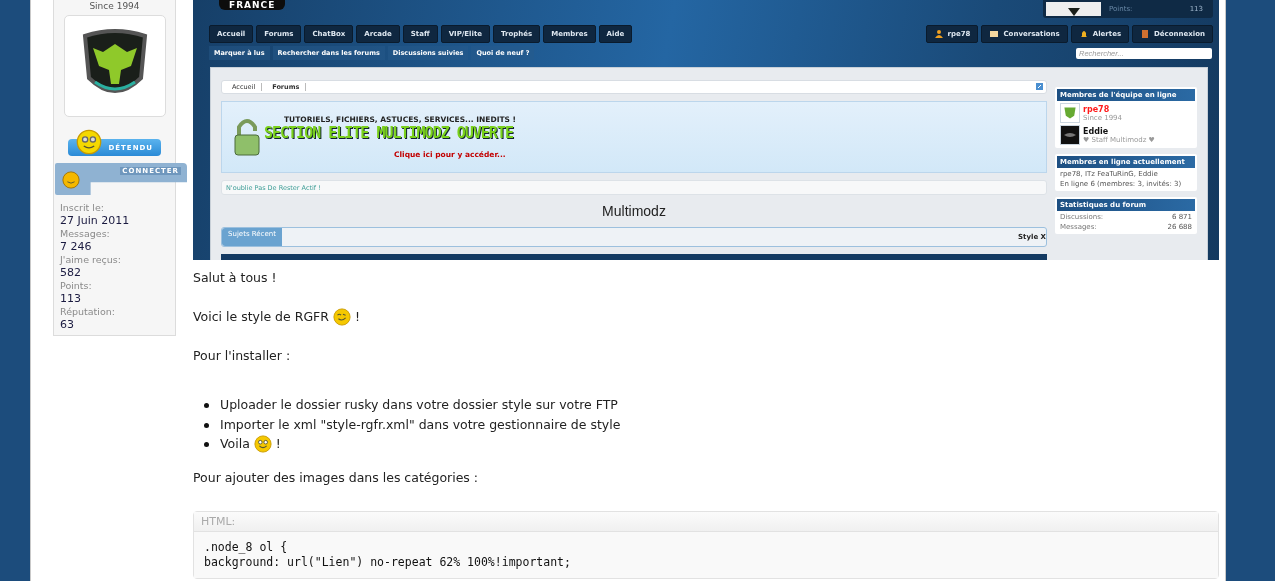  What do you see at coordinates (242, 356) in the screenshot?
I see `post-text: Pour l'installer :` at bounding box center [242, 356].